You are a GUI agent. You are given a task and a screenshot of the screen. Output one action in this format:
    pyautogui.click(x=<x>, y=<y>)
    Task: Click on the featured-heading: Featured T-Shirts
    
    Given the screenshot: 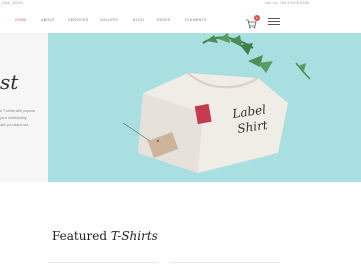 What is the action you would take?
    pyautogui.click(x=105, y=236)
    